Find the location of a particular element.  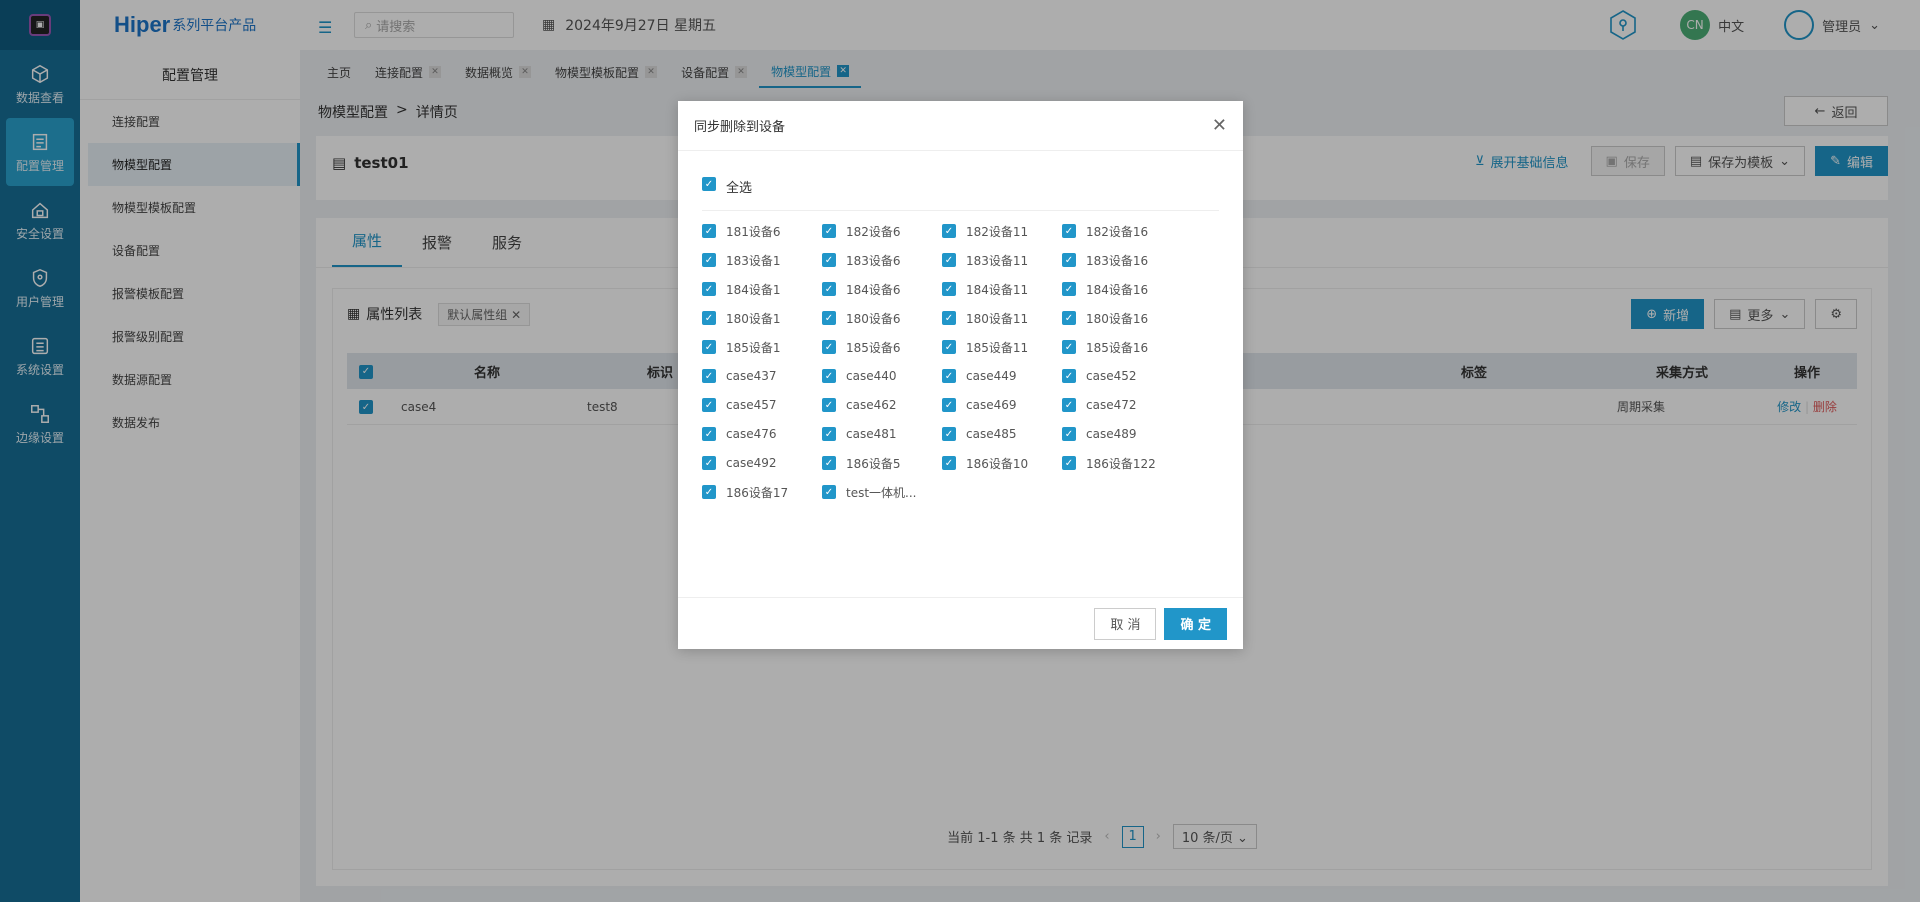

device-checkbox-item: ✓ 184设备1 is located at coordinates (762, 289).